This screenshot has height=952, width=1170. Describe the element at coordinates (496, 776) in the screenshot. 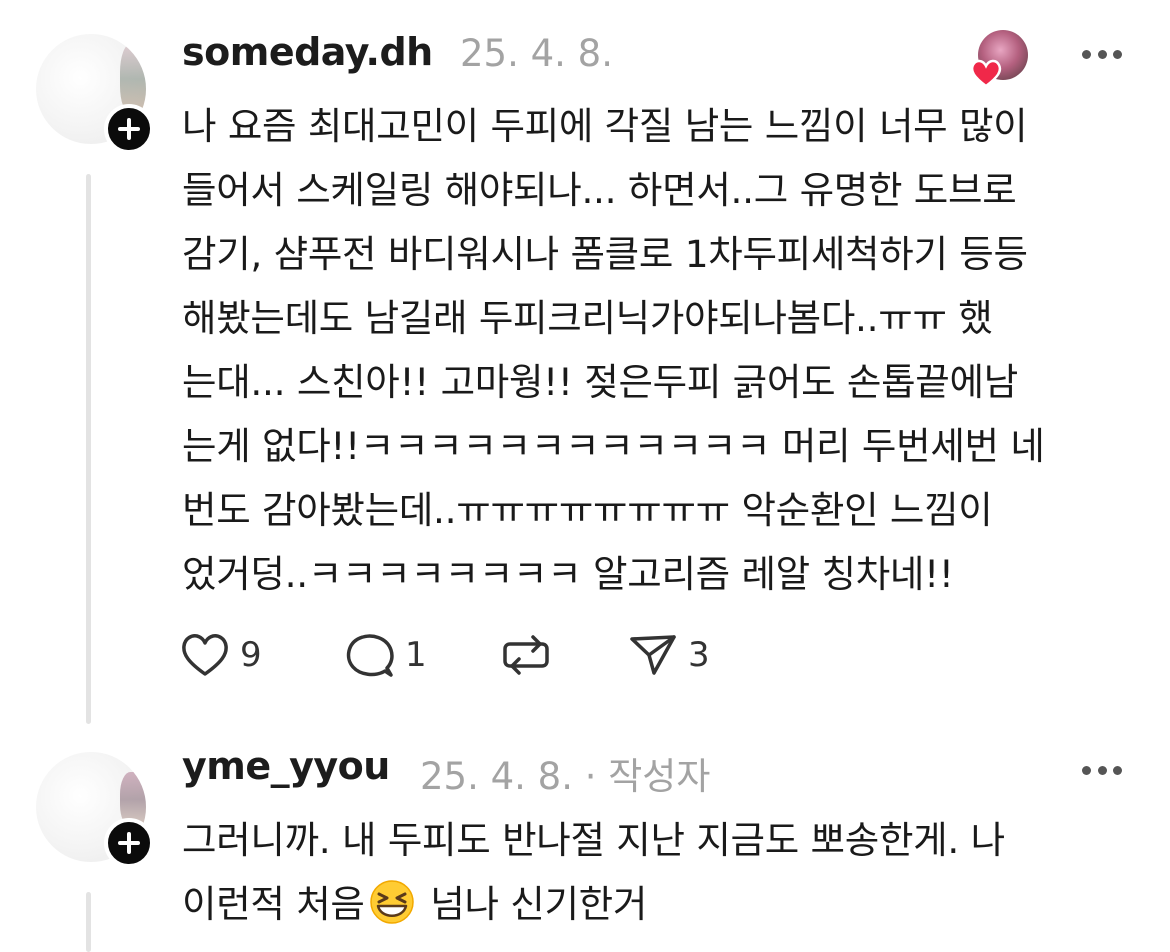

I see `timestamp-date: 25. 4. 8.` at that location.